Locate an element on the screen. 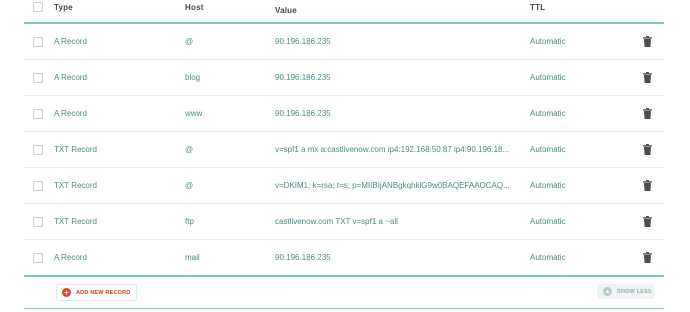 This screenshot has height=312, width=690. plus-circle-icon: + is located at coordinates (66, 292).